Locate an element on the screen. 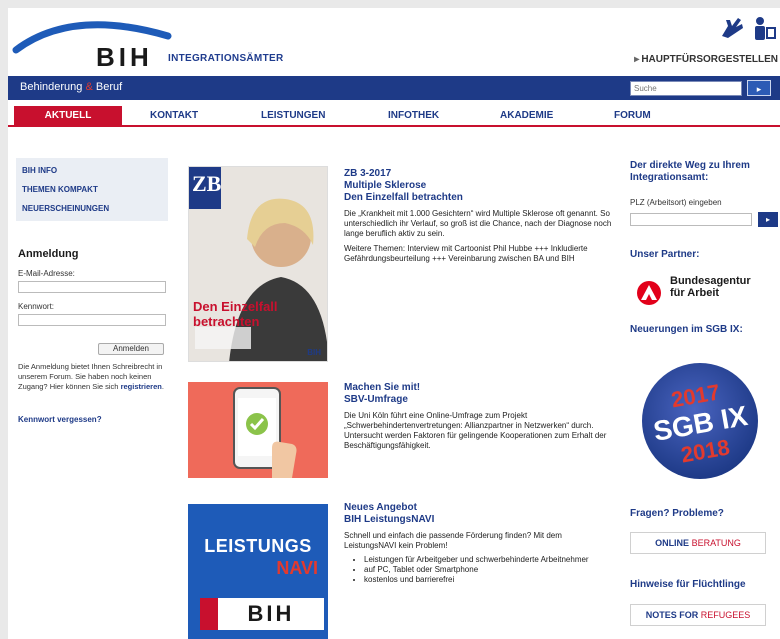  list-item: auf PC, Tablet oder Smartphone is located at coordinates (489, 570).